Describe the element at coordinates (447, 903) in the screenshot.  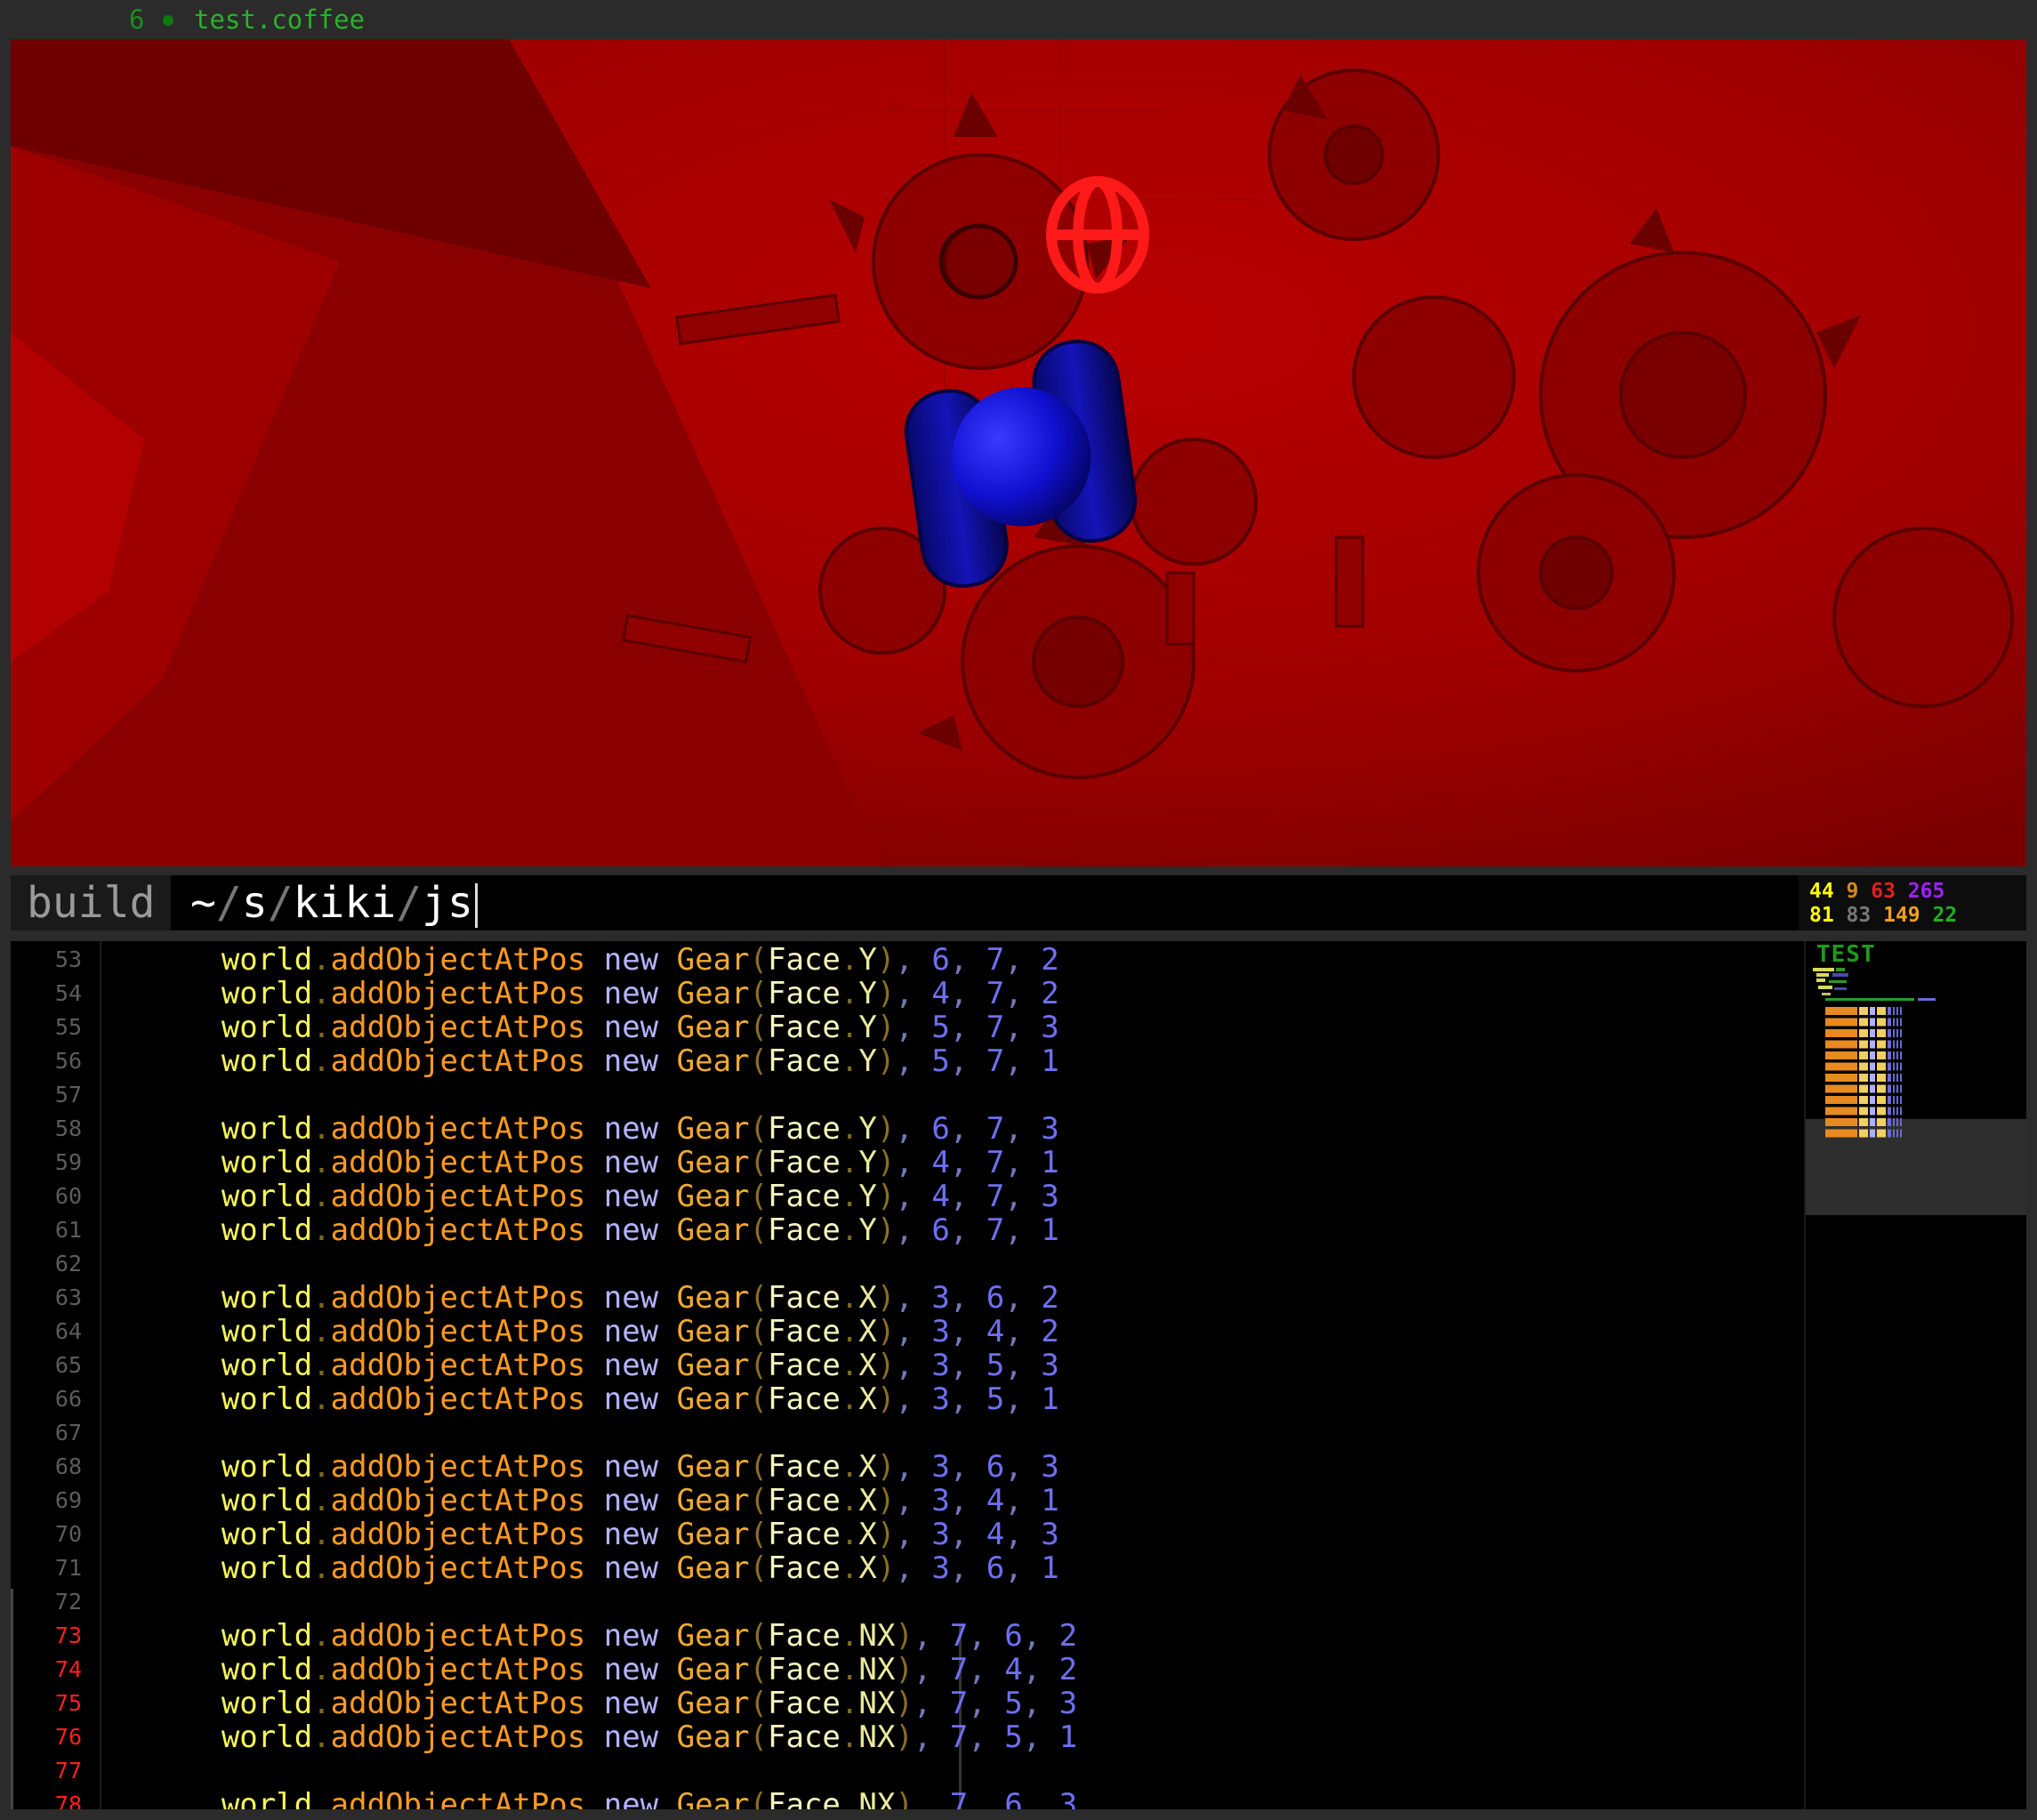
I see `path-part: js` at that location.